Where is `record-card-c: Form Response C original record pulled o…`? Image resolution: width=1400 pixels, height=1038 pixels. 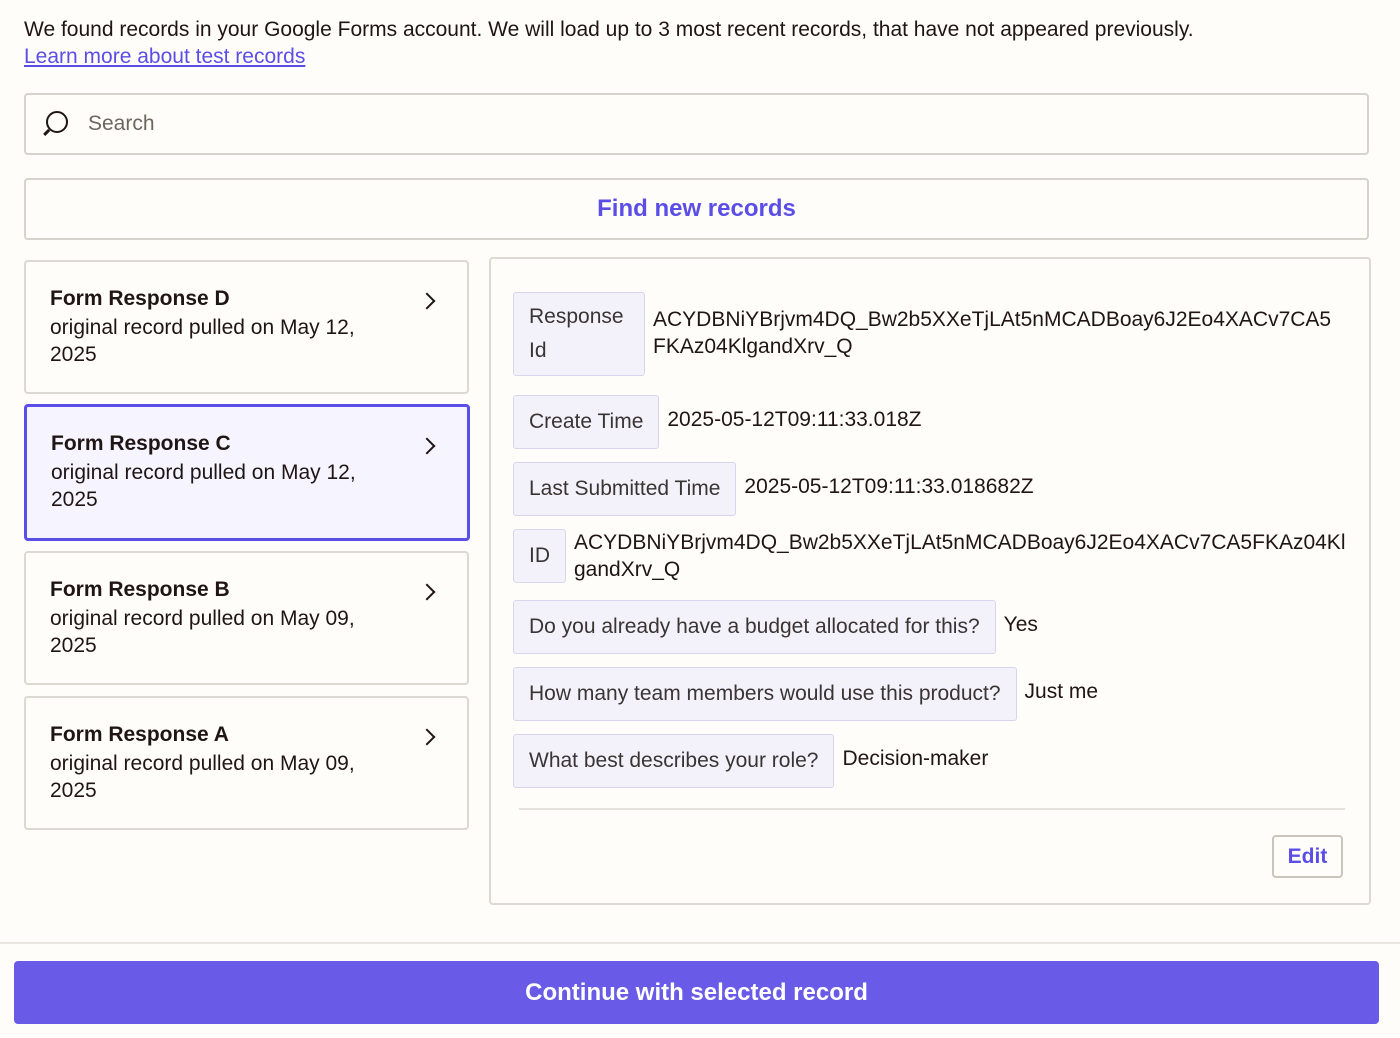 record-card-c: Form Response C original record pulled o… is located at coordinates (247, 472).